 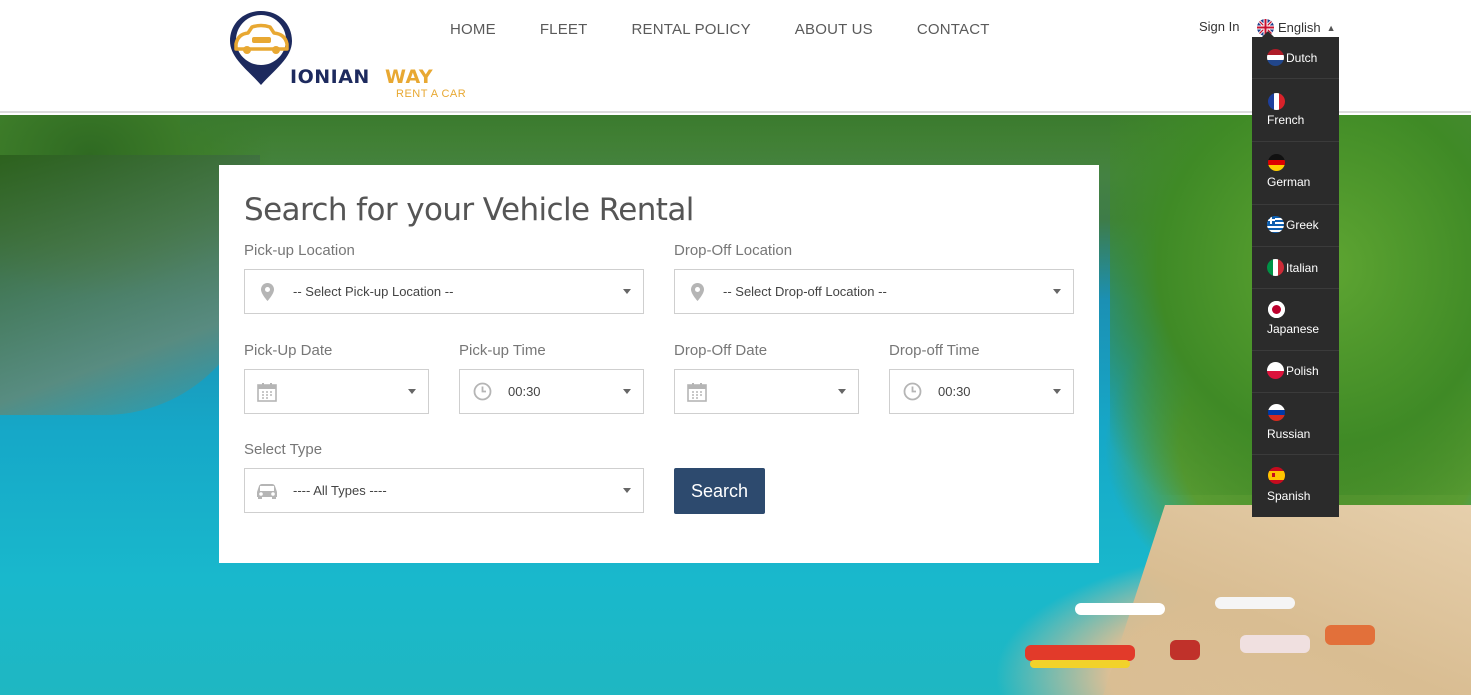 I want to click on flag-russia-icon, so click(x=1276, y=412).